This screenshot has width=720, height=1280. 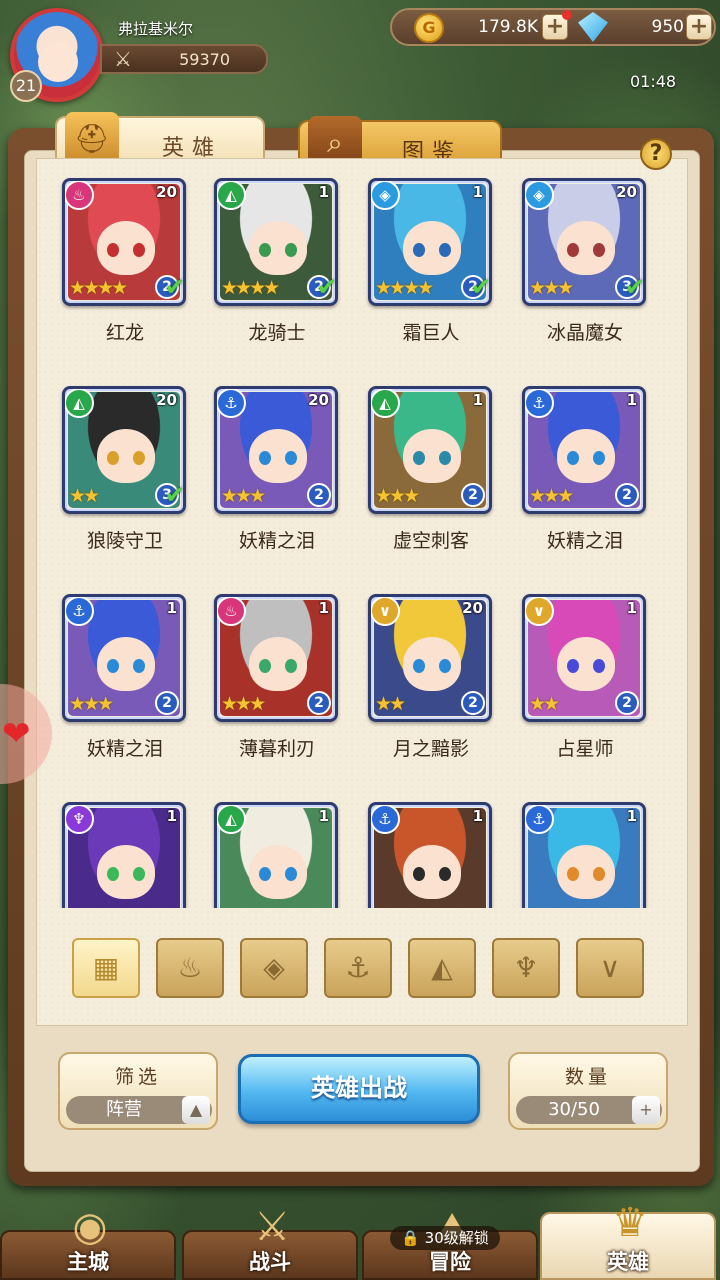 I want to click on water-faction-icon: ◈, so click(x=274, y=967).